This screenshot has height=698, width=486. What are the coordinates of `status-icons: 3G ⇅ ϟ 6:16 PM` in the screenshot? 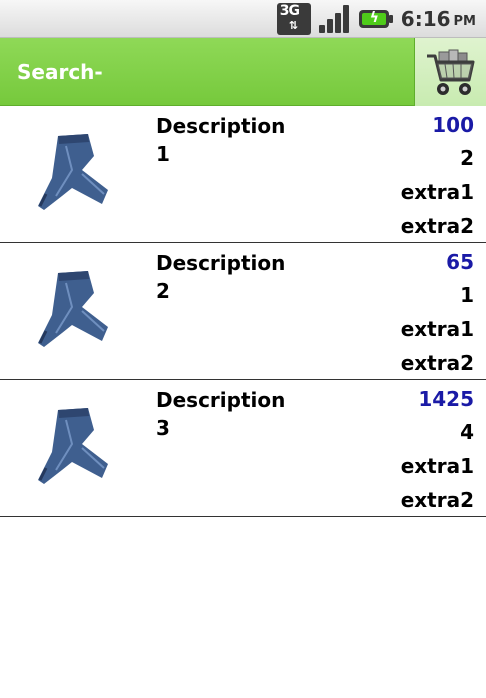 It's located at (376, 19).